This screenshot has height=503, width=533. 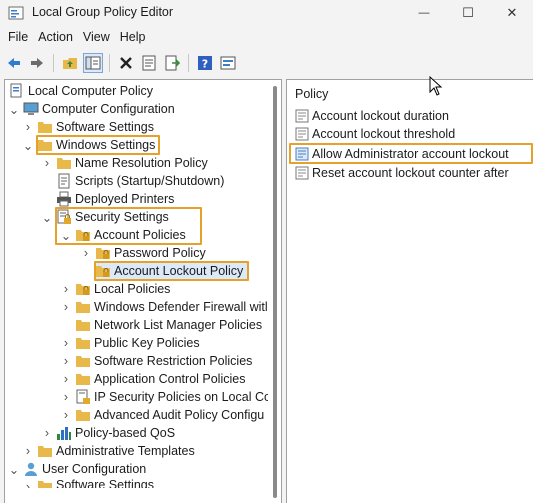 I want to click on tree-item-name-resolution-policy: › Name Resolution Policy, so click(x=125, y=163).